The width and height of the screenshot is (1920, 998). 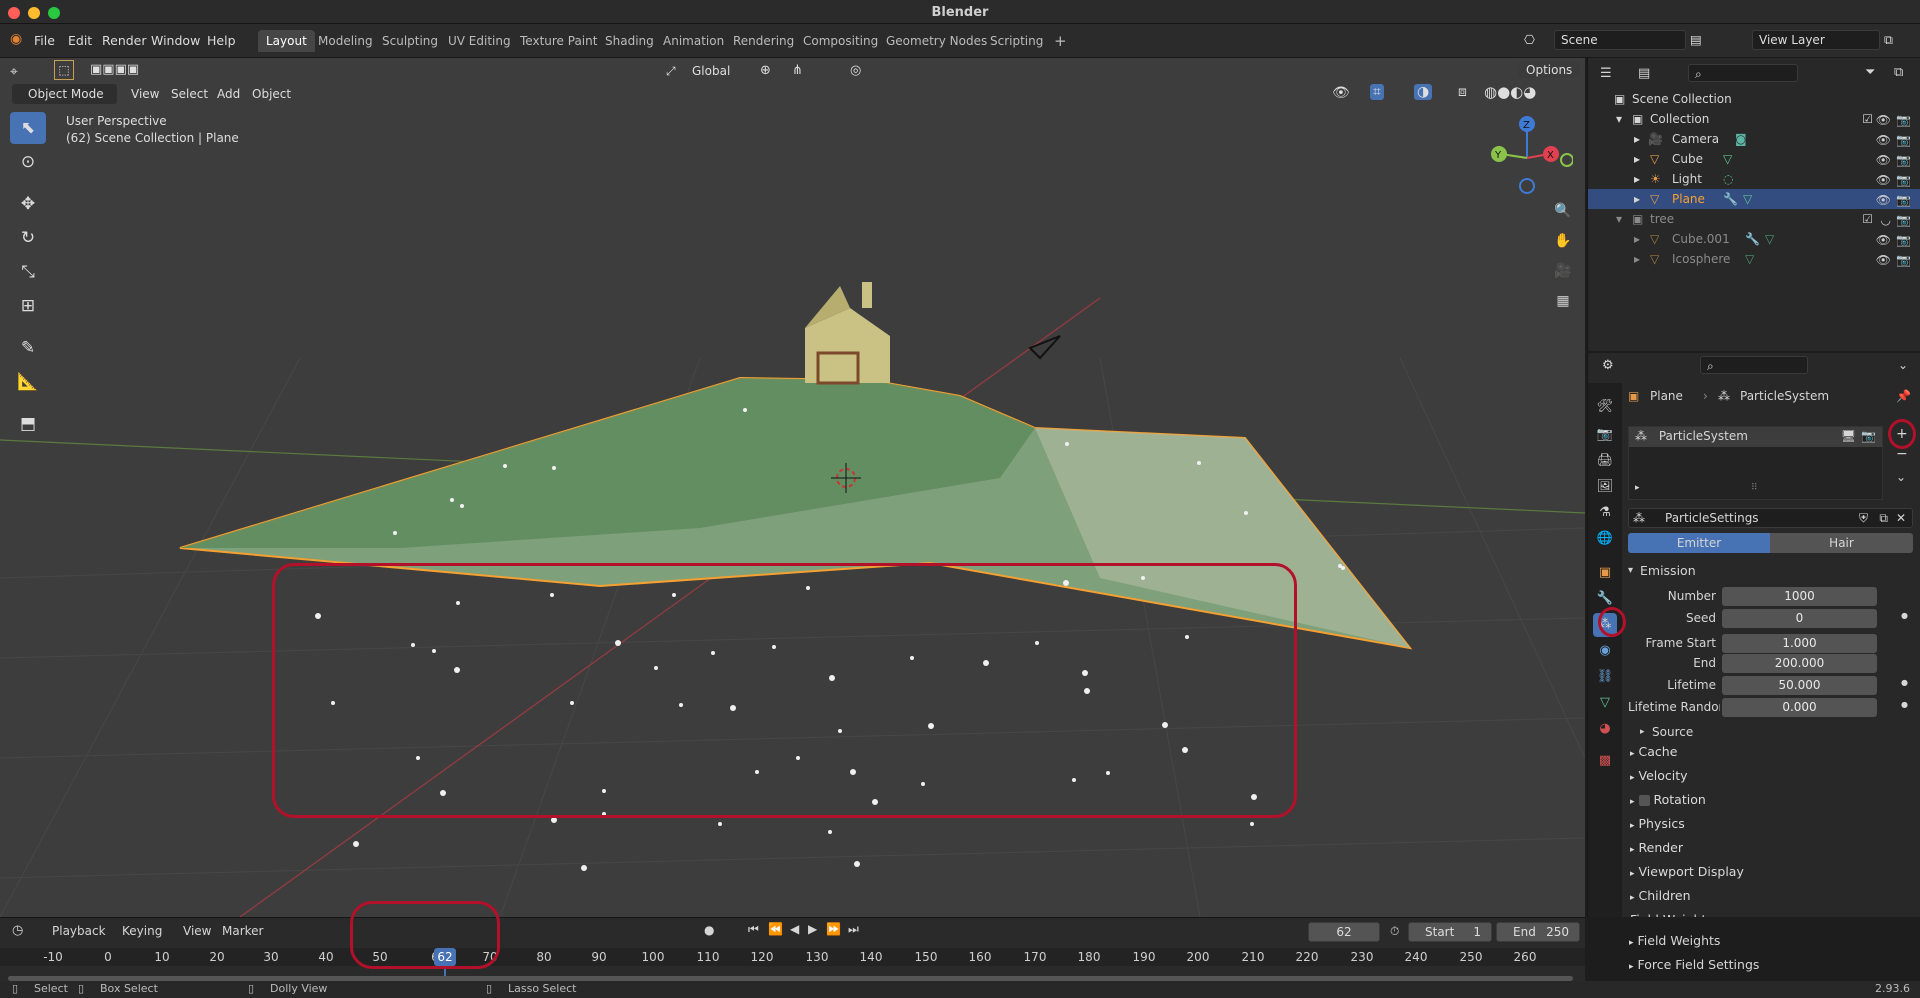 What do you see at coordinates (1868, 436) in the screenshot?
I see `show-render-icon: 📷` at bounding box center [1868, 436].